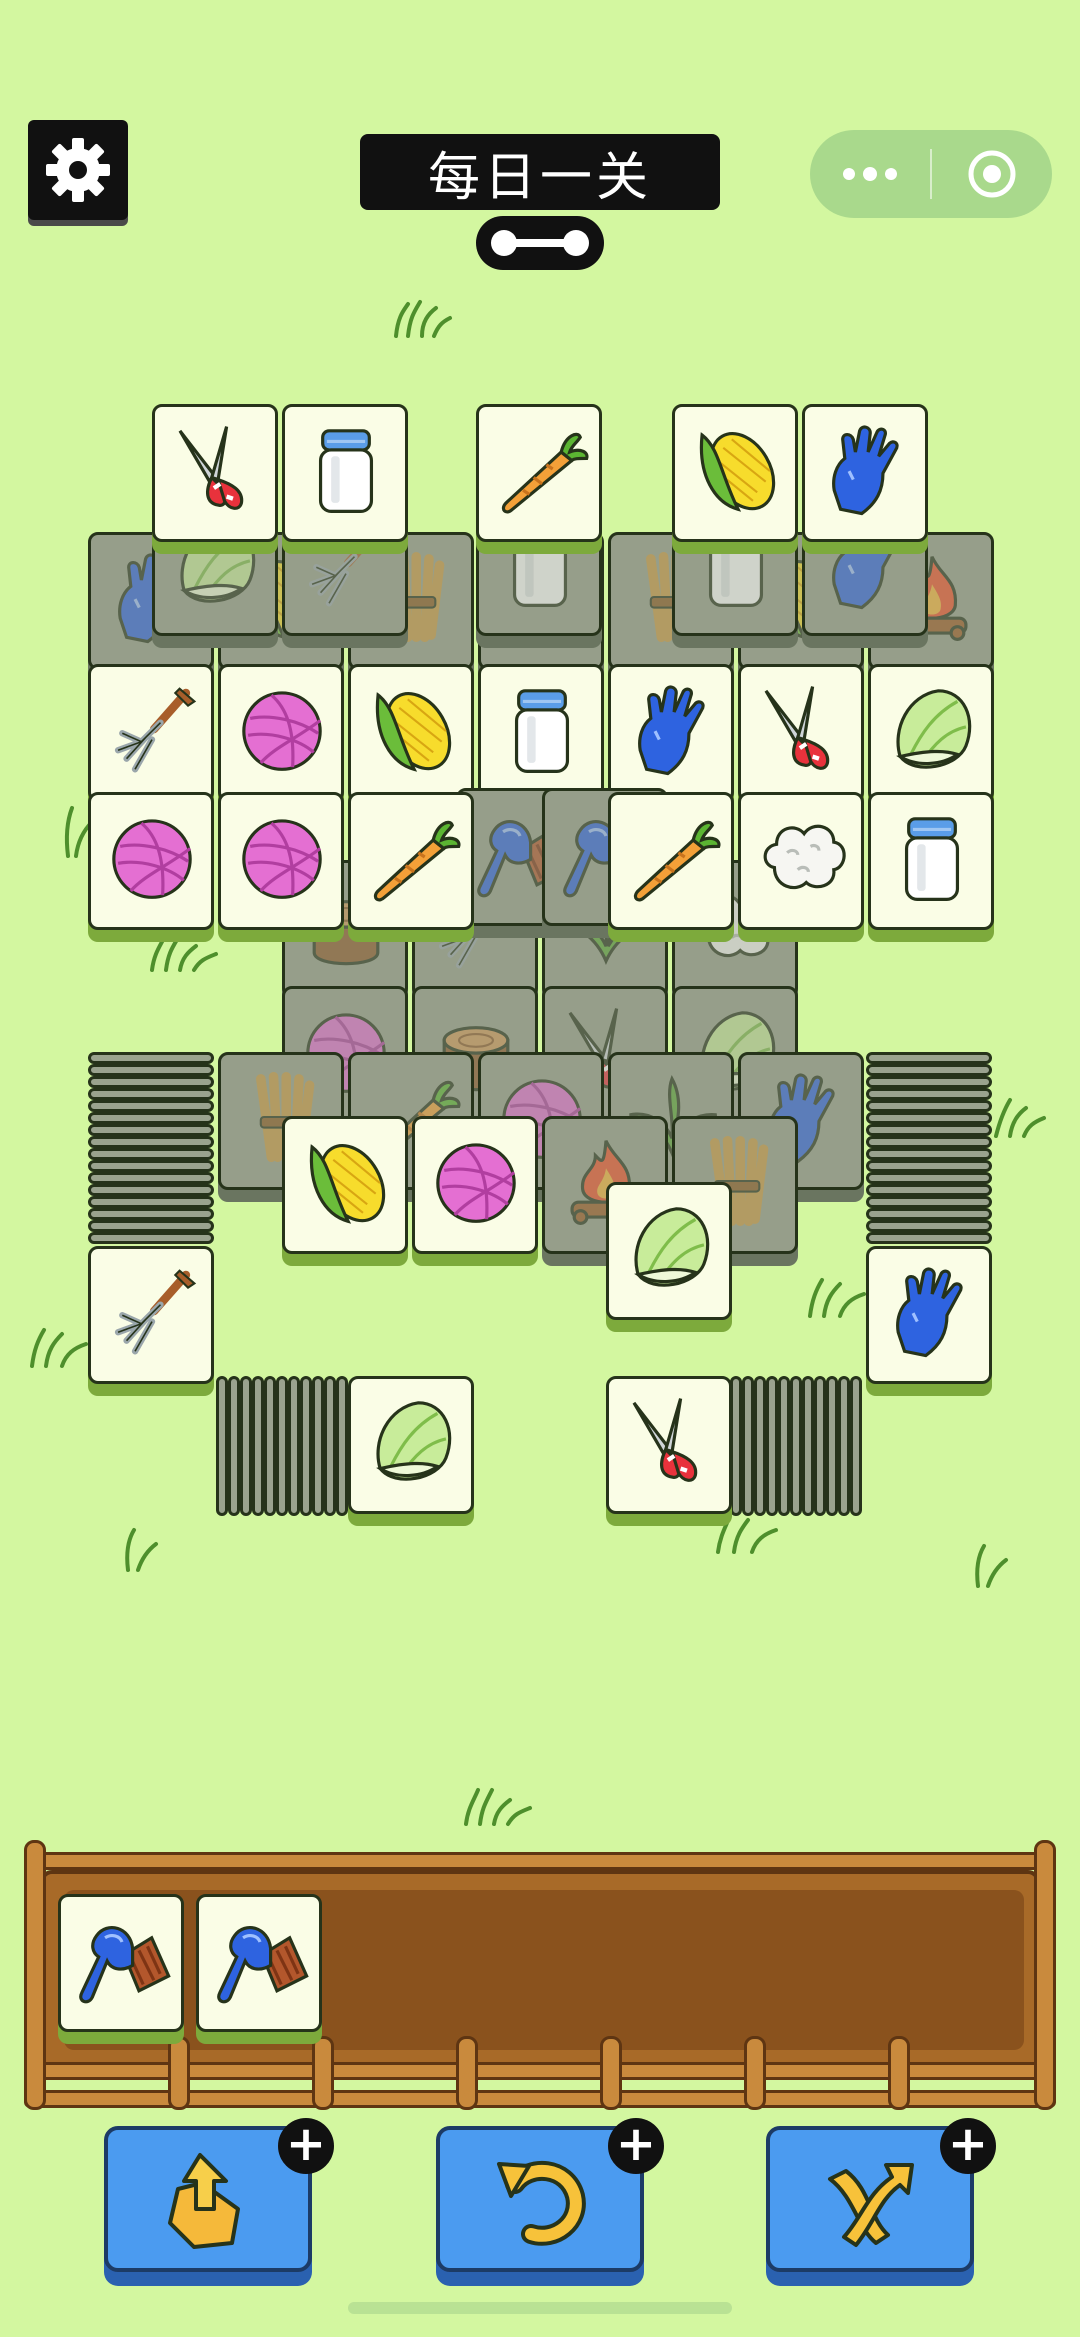  I want to click on tile-cotton, so click(801, 861).